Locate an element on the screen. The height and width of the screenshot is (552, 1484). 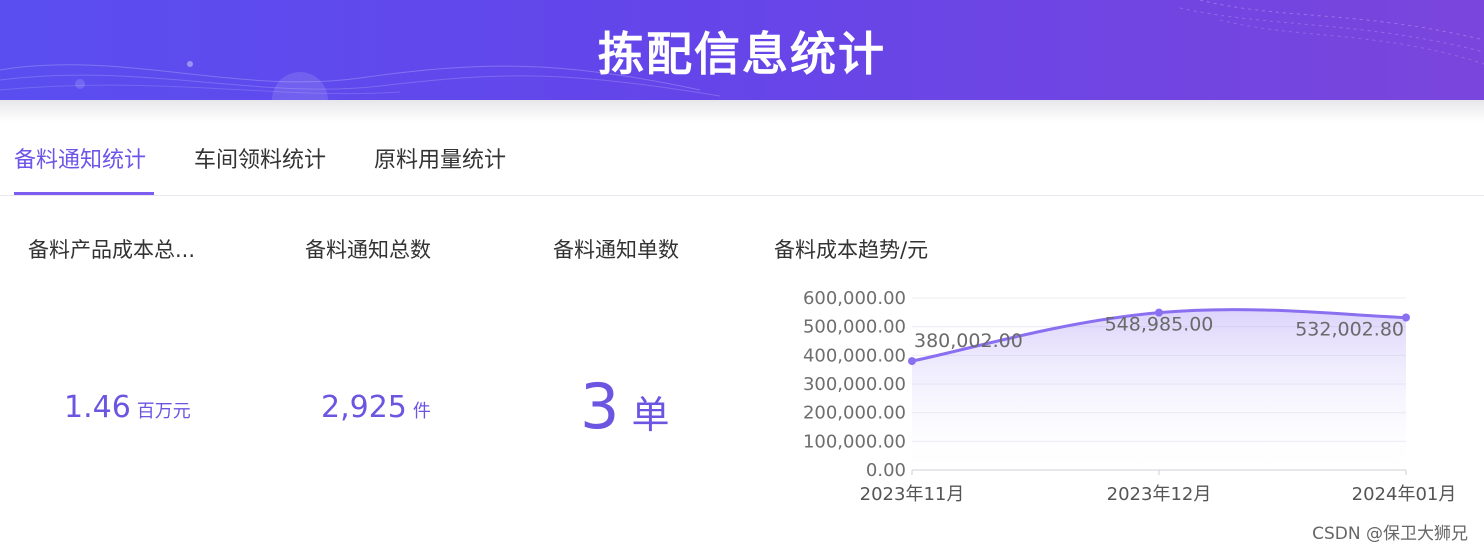
notice-total-label: 备料通知总数 is located at coordinates (368, 250).